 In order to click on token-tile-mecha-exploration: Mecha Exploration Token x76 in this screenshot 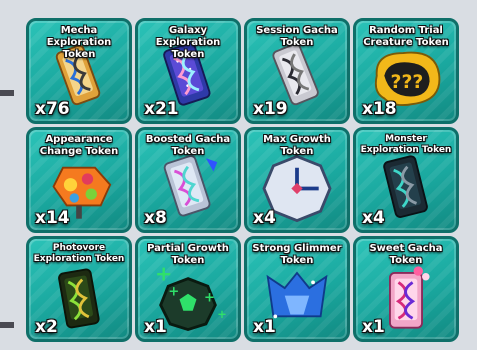, I will do `click(79, 71)`.